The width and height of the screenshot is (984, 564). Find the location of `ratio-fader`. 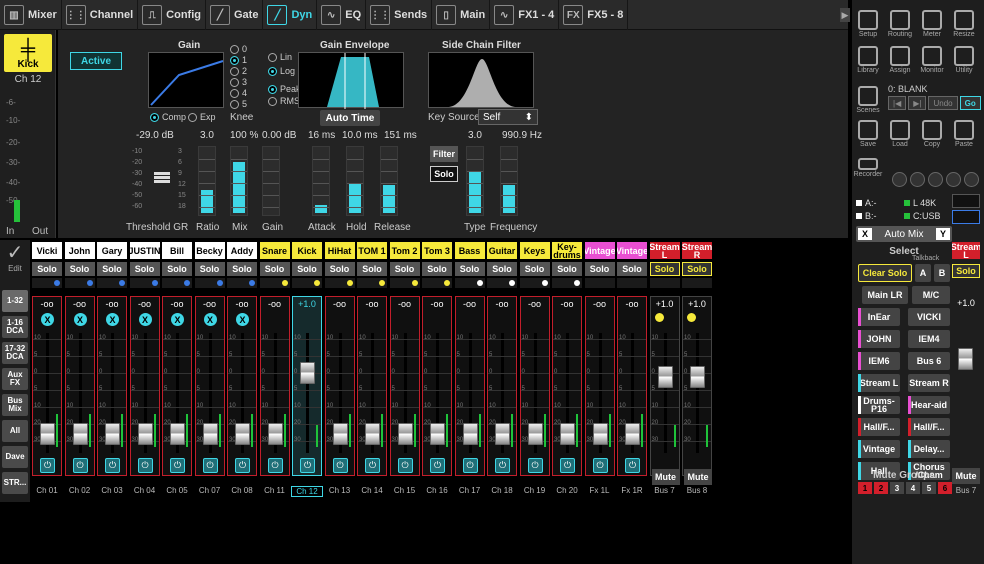

ratio-fader is located at coordinates (207, 181).